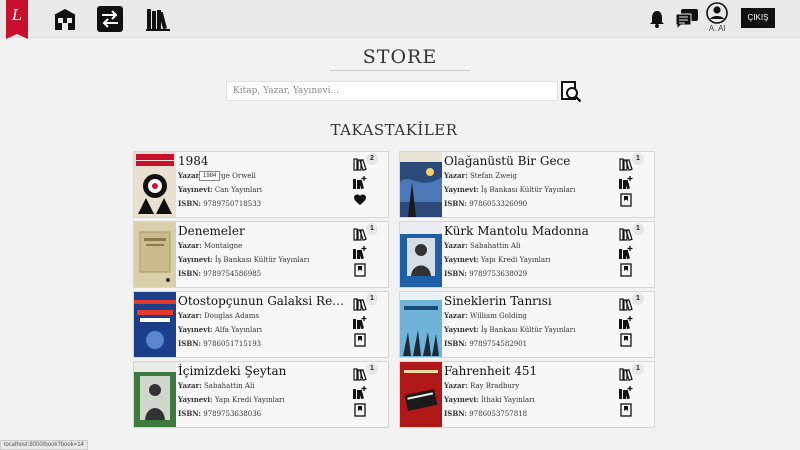  What do you see at coordinates (758, 18) in the screenshot?
I see `logout-button: ÇIKIŞ` at bounding box center [758, 18].